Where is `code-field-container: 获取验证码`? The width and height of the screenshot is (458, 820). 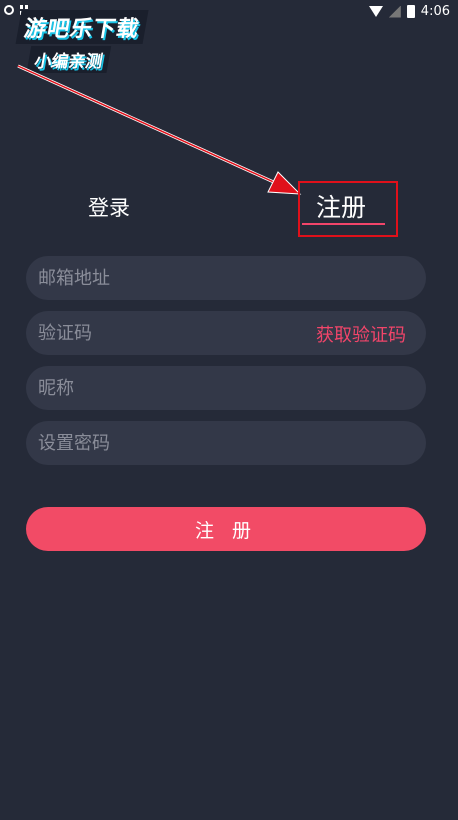
code-field-container: 获取验证码 is located at coordinates (226, 333).